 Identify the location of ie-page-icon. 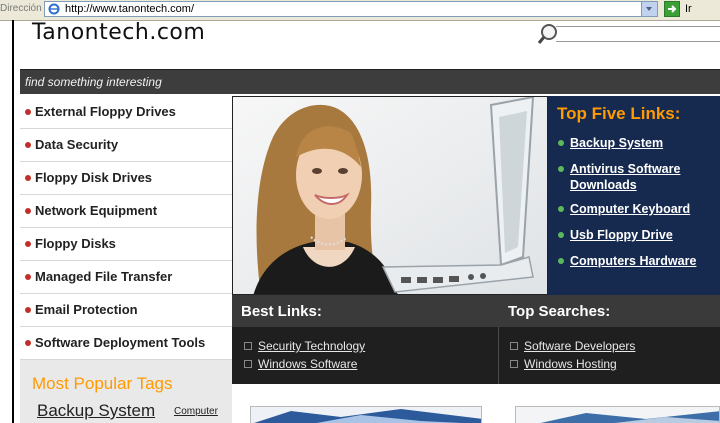
(54, 9).